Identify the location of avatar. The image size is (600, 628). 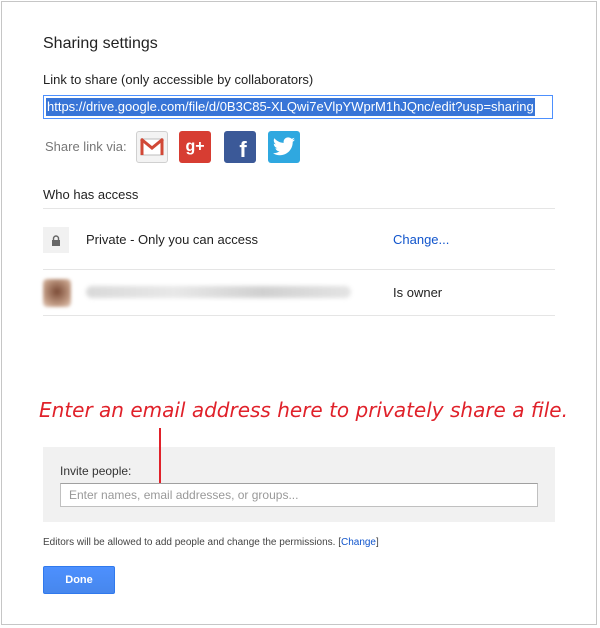
(57, 293).